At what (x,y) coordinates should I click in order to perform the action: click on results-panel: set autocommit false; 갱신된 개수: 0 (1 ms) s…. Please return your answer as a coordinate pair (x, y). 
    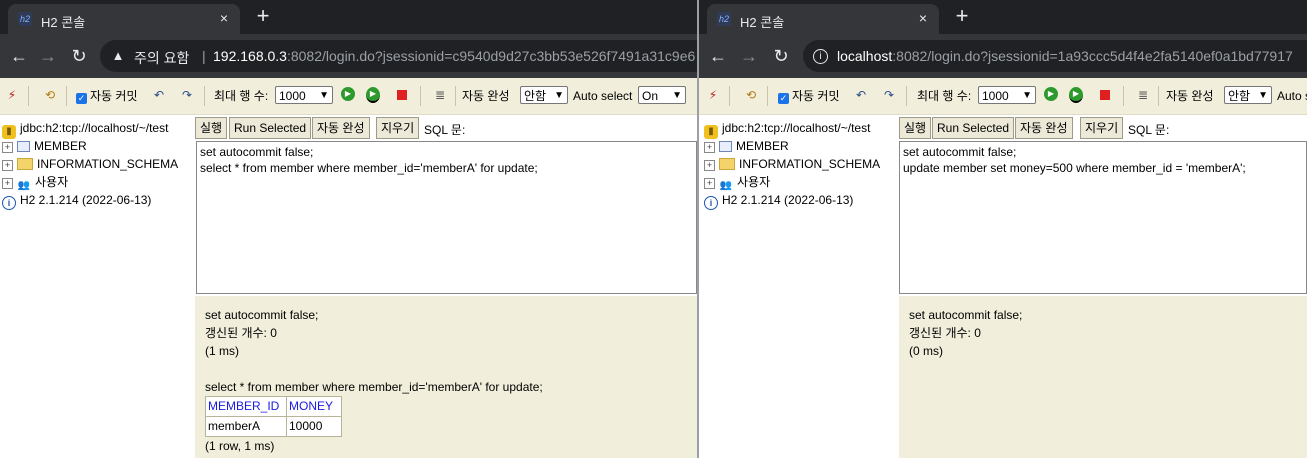
    Looking at the image, I should click on (446, 377).